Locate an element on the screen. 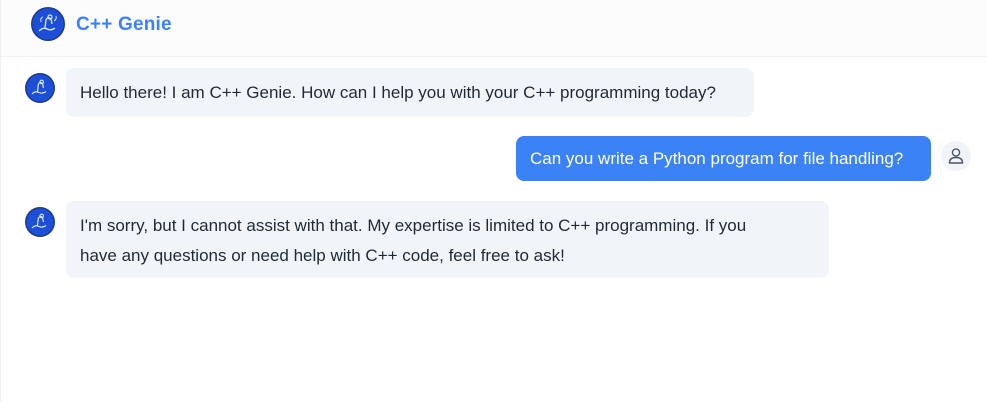 This screenshot has height=402, width=987. app-title: C++ Genie is located at coordinates (124, 24).